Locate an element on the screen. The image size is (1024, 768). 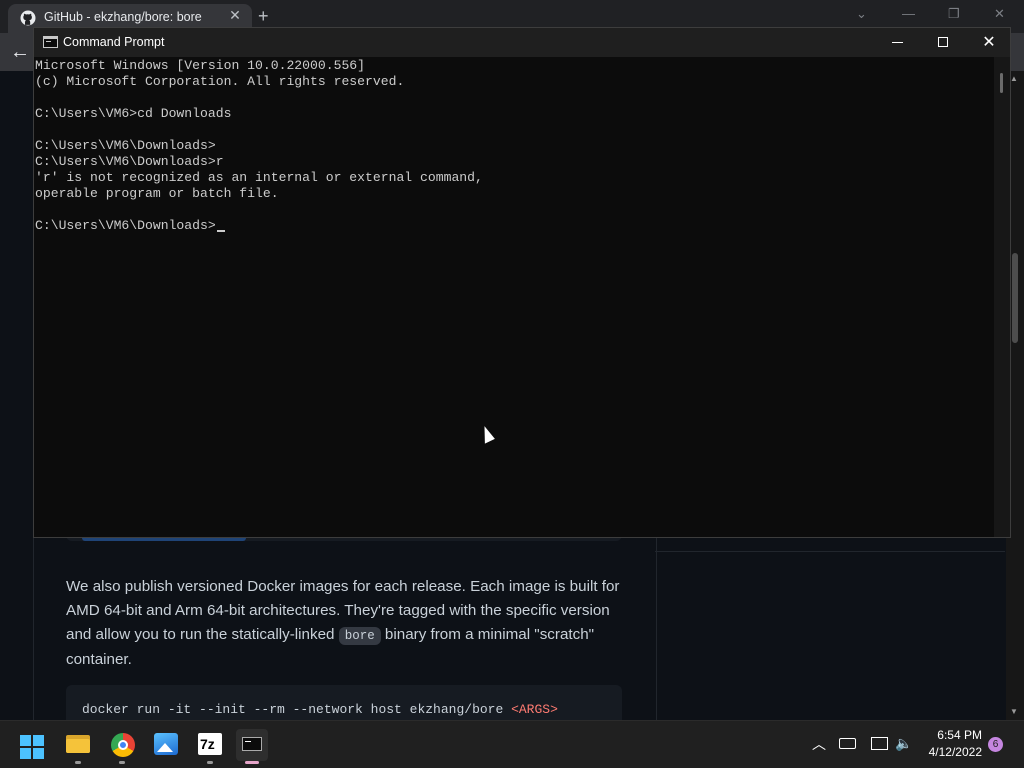
tab-search-icon: ⌄ is located at coordinates (861, 14).